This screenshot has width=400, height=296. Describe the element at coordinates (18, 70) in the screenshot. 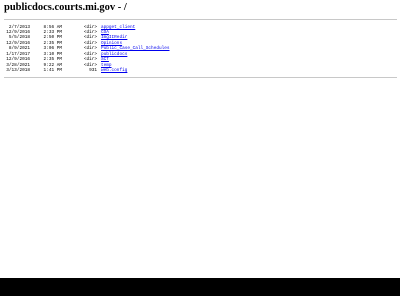

I see `entry-date: 3/13/2018` at that location.